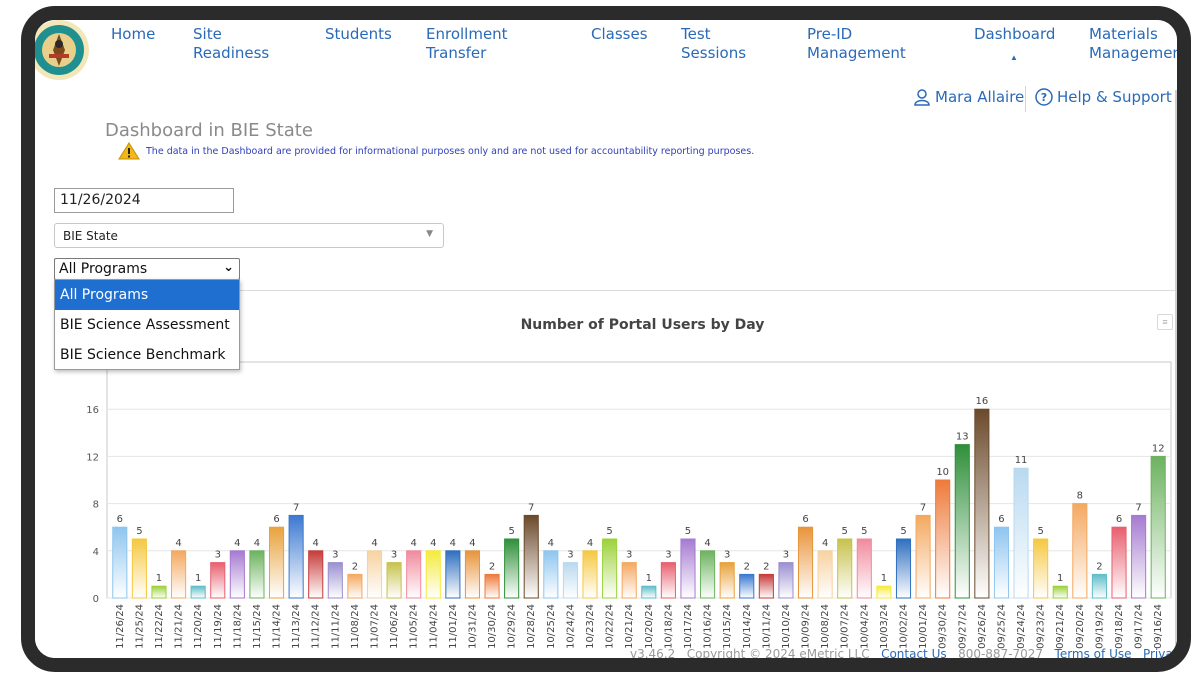  I want to click on x-tick-label: 10/16/24, so click(708, 626).